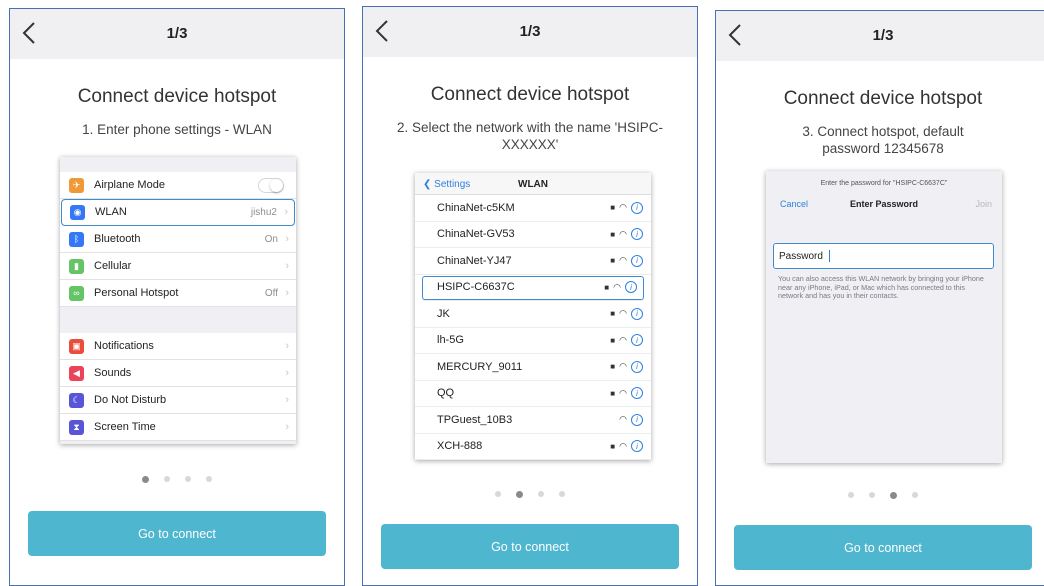 The width and height of the screenshot is (1044, 586). What do you see at coordinates (178, 239) in the screenshot?
I see `settings-row-bluetooth: ᛒ Bluetooth On ›` at bounding box center [178, 239].